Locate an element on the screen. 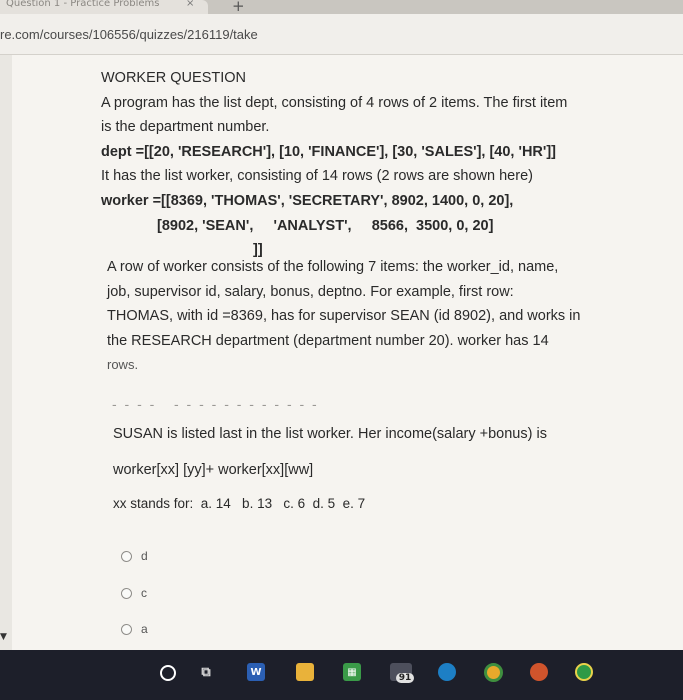 This screenshot has width=683, height=700. notification-badge: 91 is located at coordinates (405, 678).